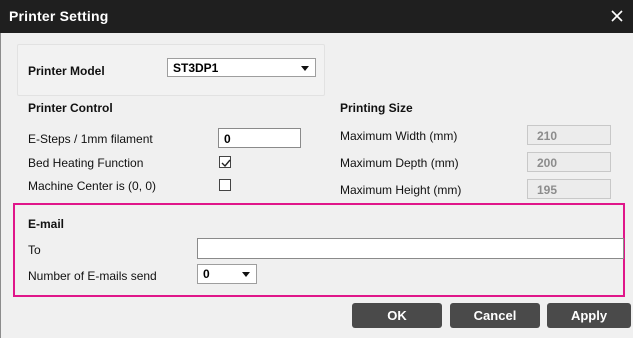 Image resolution: width=633 pixels, height=338 pixels. I want to click on email-to-label: To, so click(34, 250).